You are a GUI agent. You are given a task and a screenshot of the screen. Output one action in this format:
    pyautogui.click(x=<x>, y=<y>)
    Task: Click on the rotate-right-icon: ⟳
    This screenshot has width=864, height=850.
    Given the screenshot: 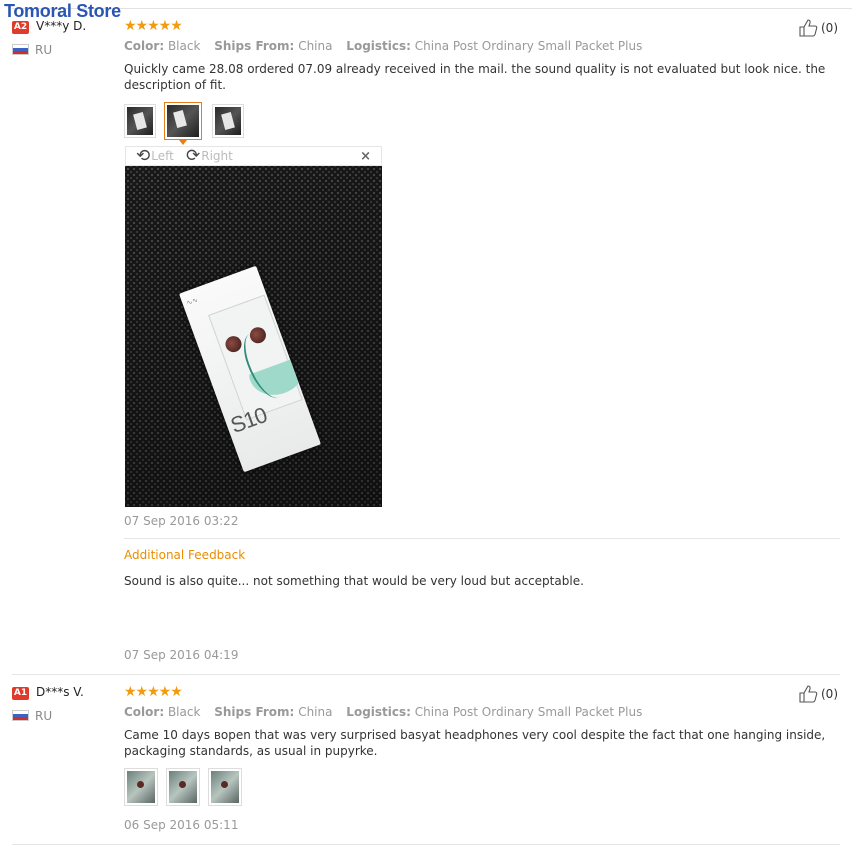 What is the action you would take?
    pyautogui.click(x=193, y=156)
    